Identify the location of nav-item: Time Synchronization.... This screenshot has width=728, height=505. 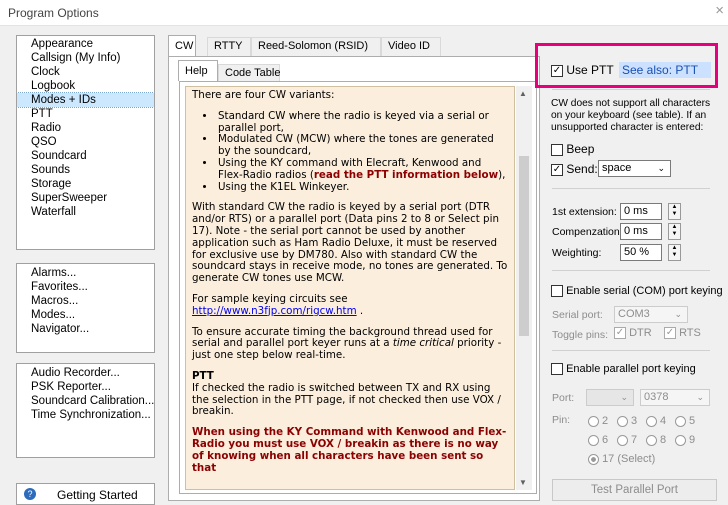
(85, 415).